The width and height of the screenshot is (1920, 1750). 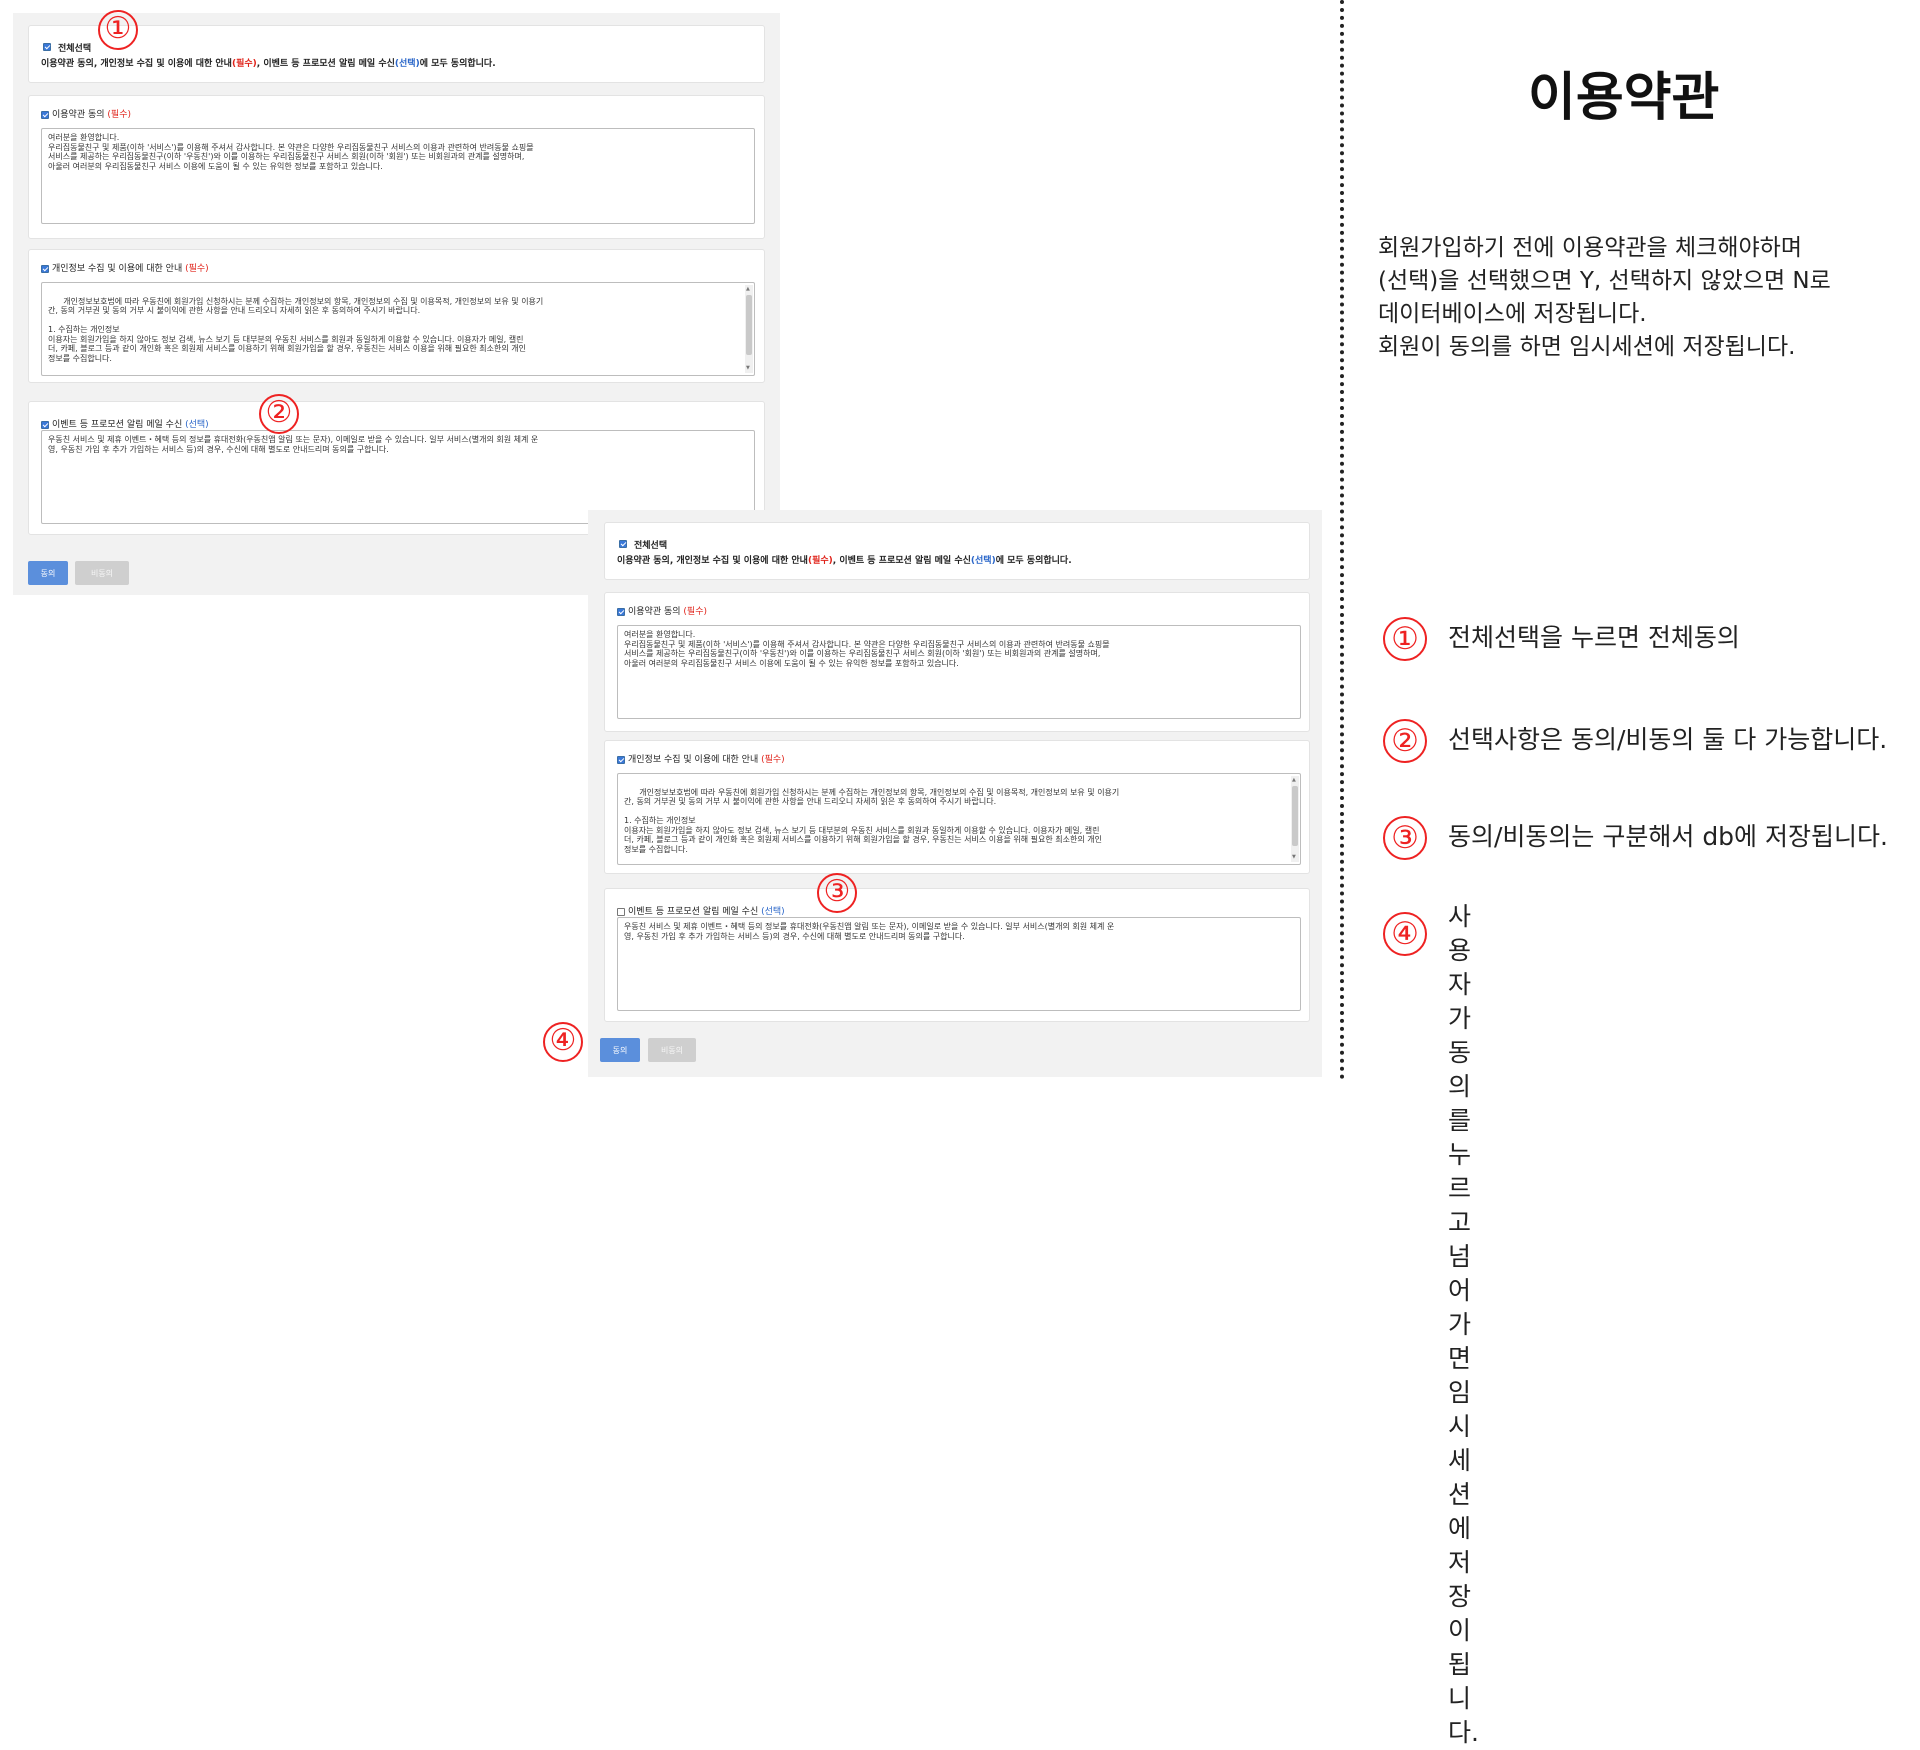 I want to click on legend-item-4: ④ 사용자가 동의를 누르고 넘어가면 임시세션에 저장이 됩니다., so click(x=1431, y=1324).